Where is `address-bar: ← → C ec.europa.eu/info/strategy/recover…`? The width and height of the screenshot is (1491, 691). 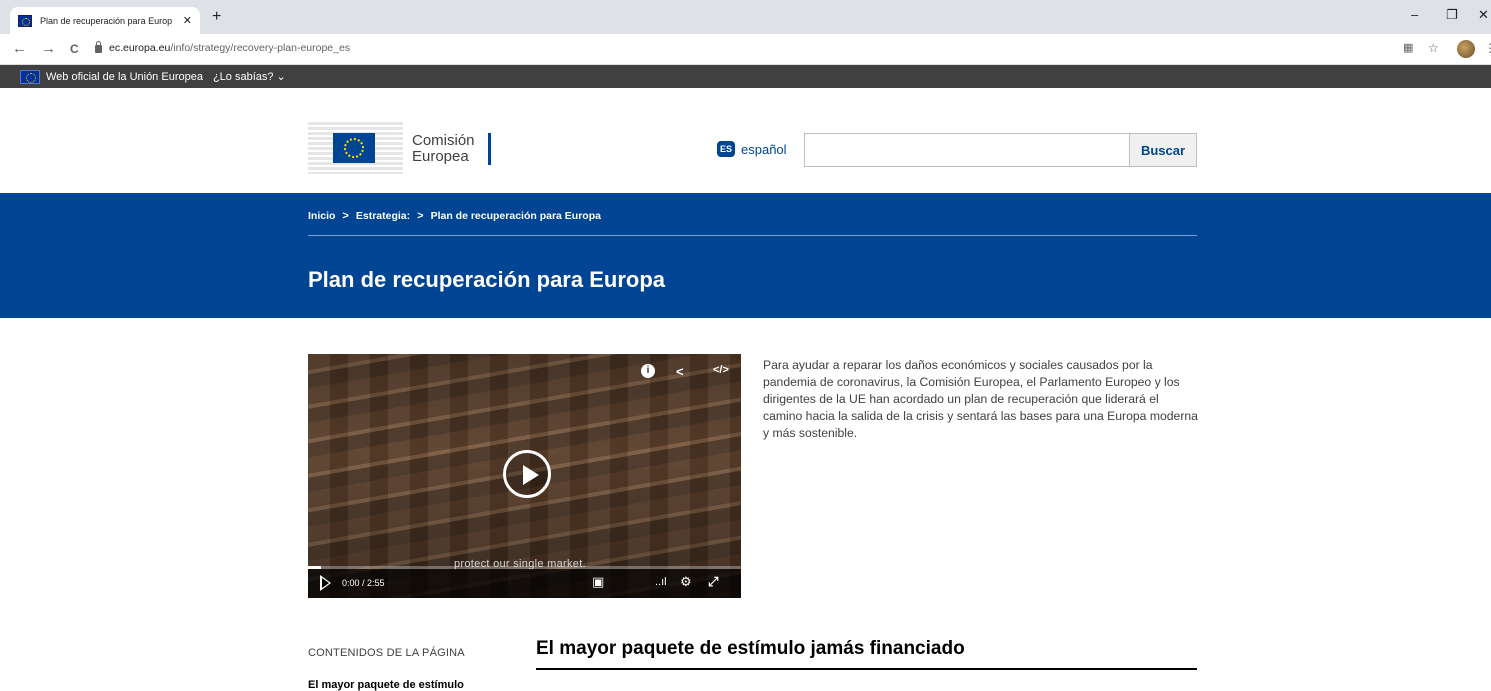
address-bar: ← → C ec.europa.eu/info/strategy/recover… is located at coordinates (745, 49).